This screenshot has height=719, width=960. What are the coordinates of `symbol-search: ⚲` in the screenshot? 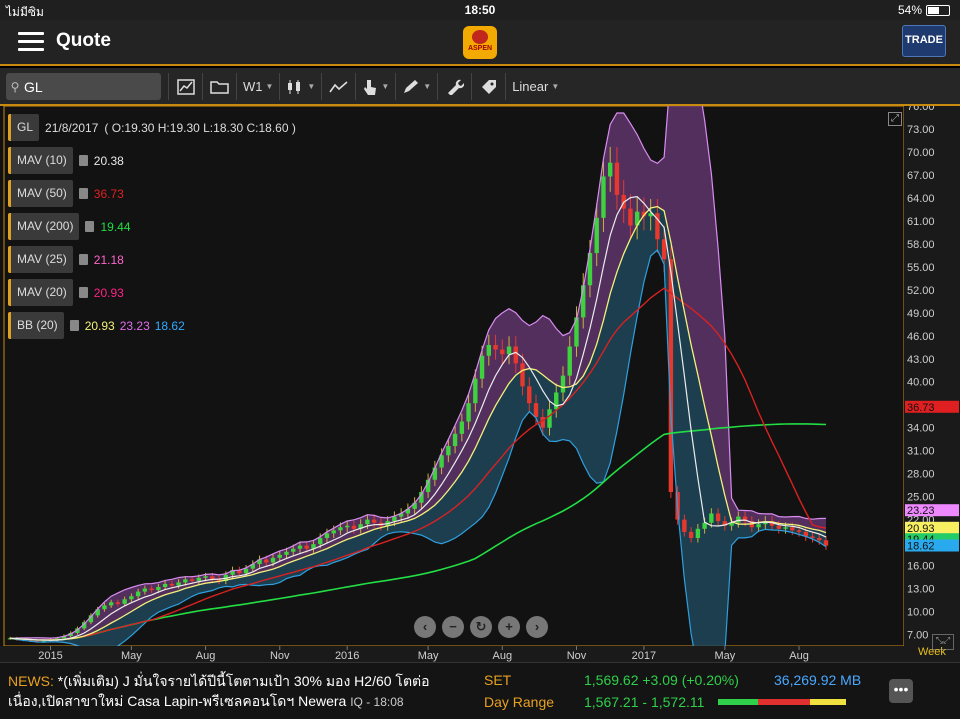 It's located at (83, 86).